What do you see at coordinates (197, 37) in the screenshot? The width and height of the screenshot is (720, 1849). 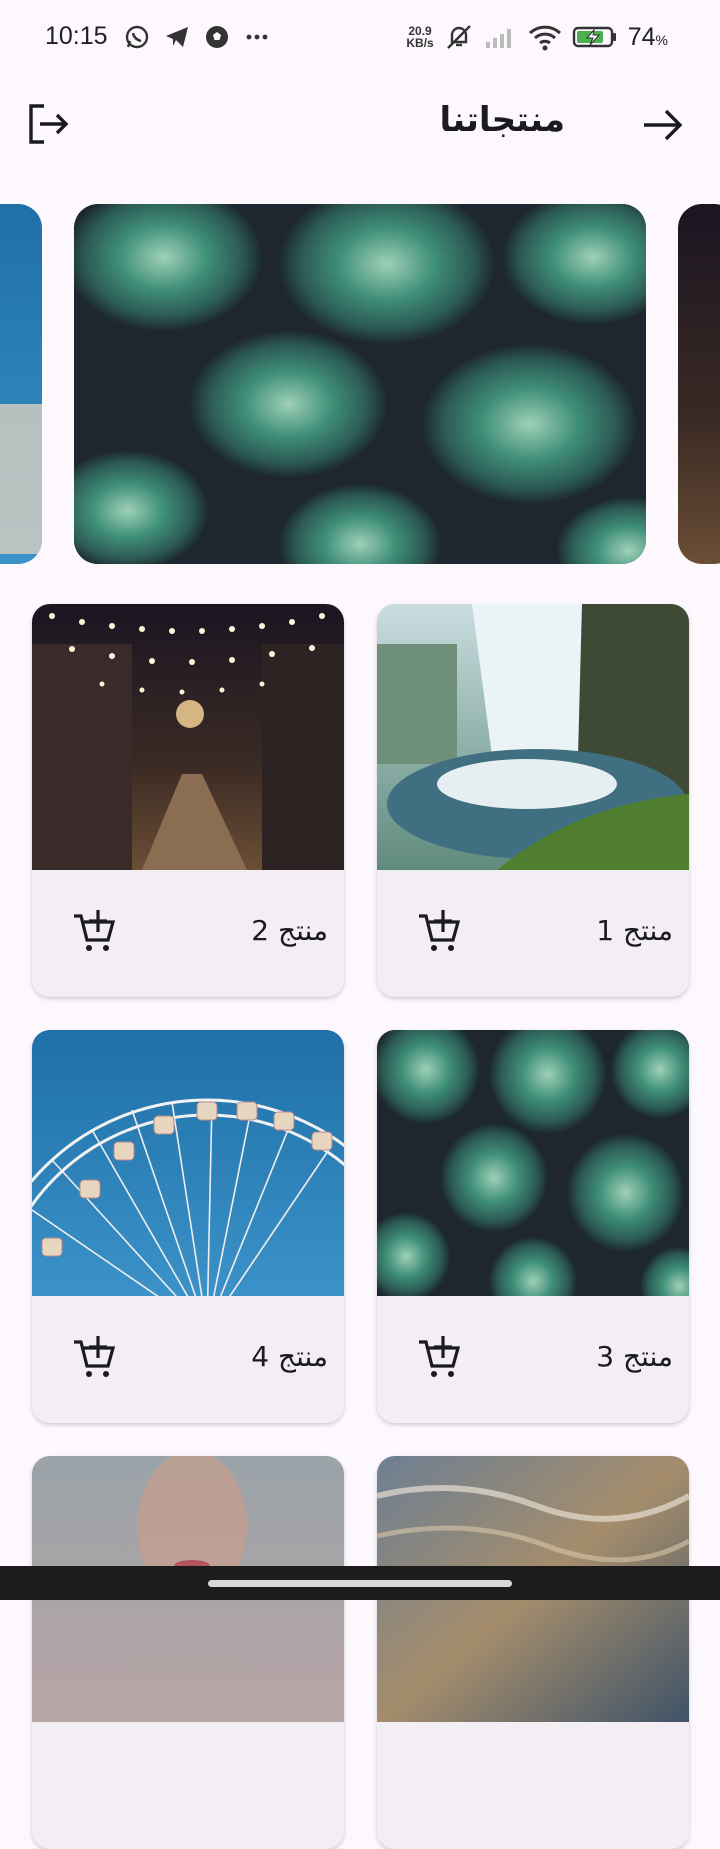 I see `status-notification-icons` at bounding box center [197, 37].